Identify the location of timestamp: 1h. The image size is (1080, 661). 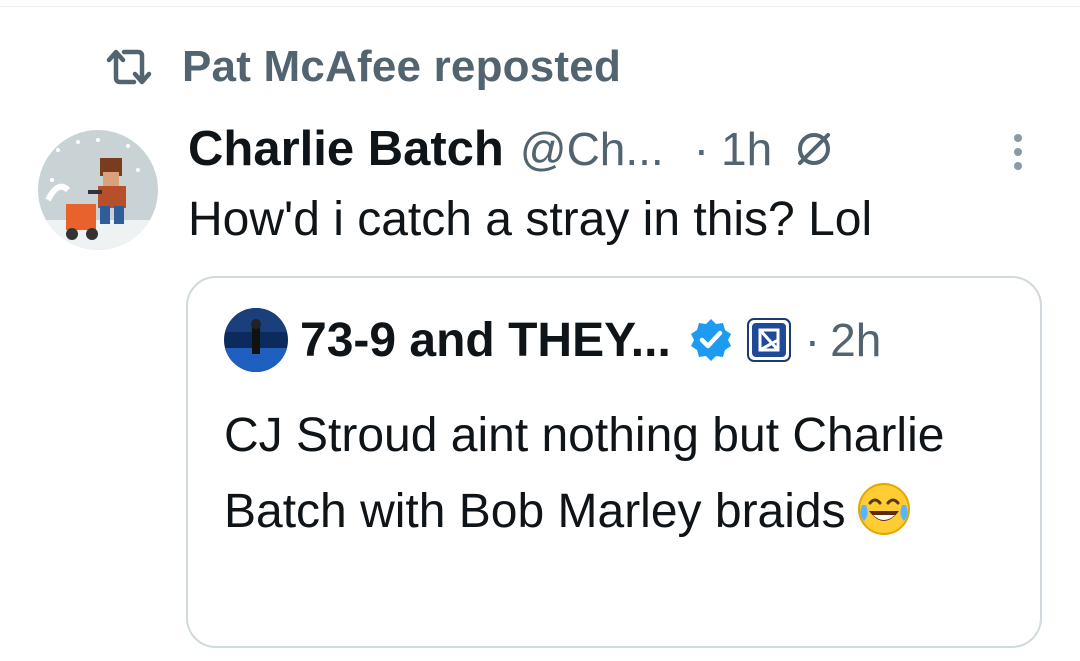
(746, 149).